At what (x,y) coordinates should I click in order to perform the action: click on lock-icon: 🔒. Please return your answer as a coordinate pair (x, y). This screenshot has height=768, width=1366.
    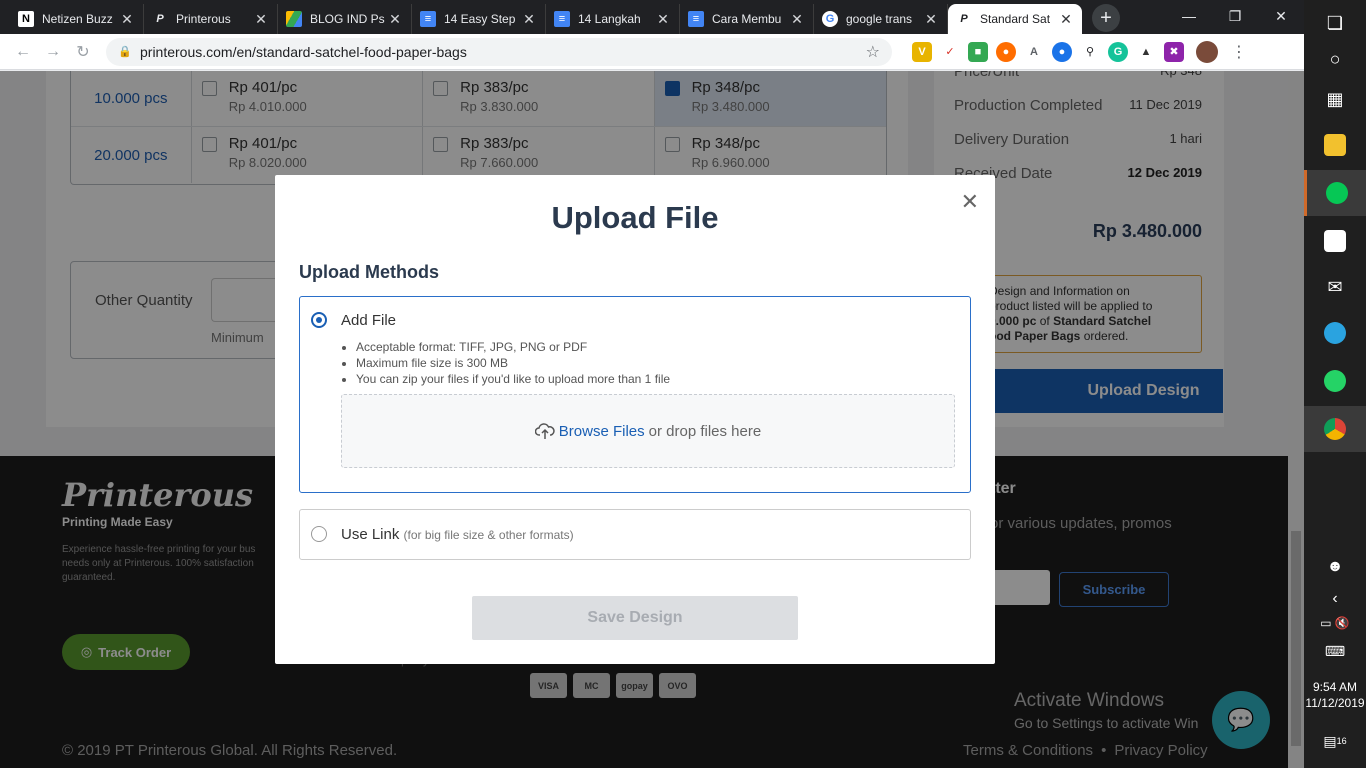
    Looking at the image, I should click on (125, 52).